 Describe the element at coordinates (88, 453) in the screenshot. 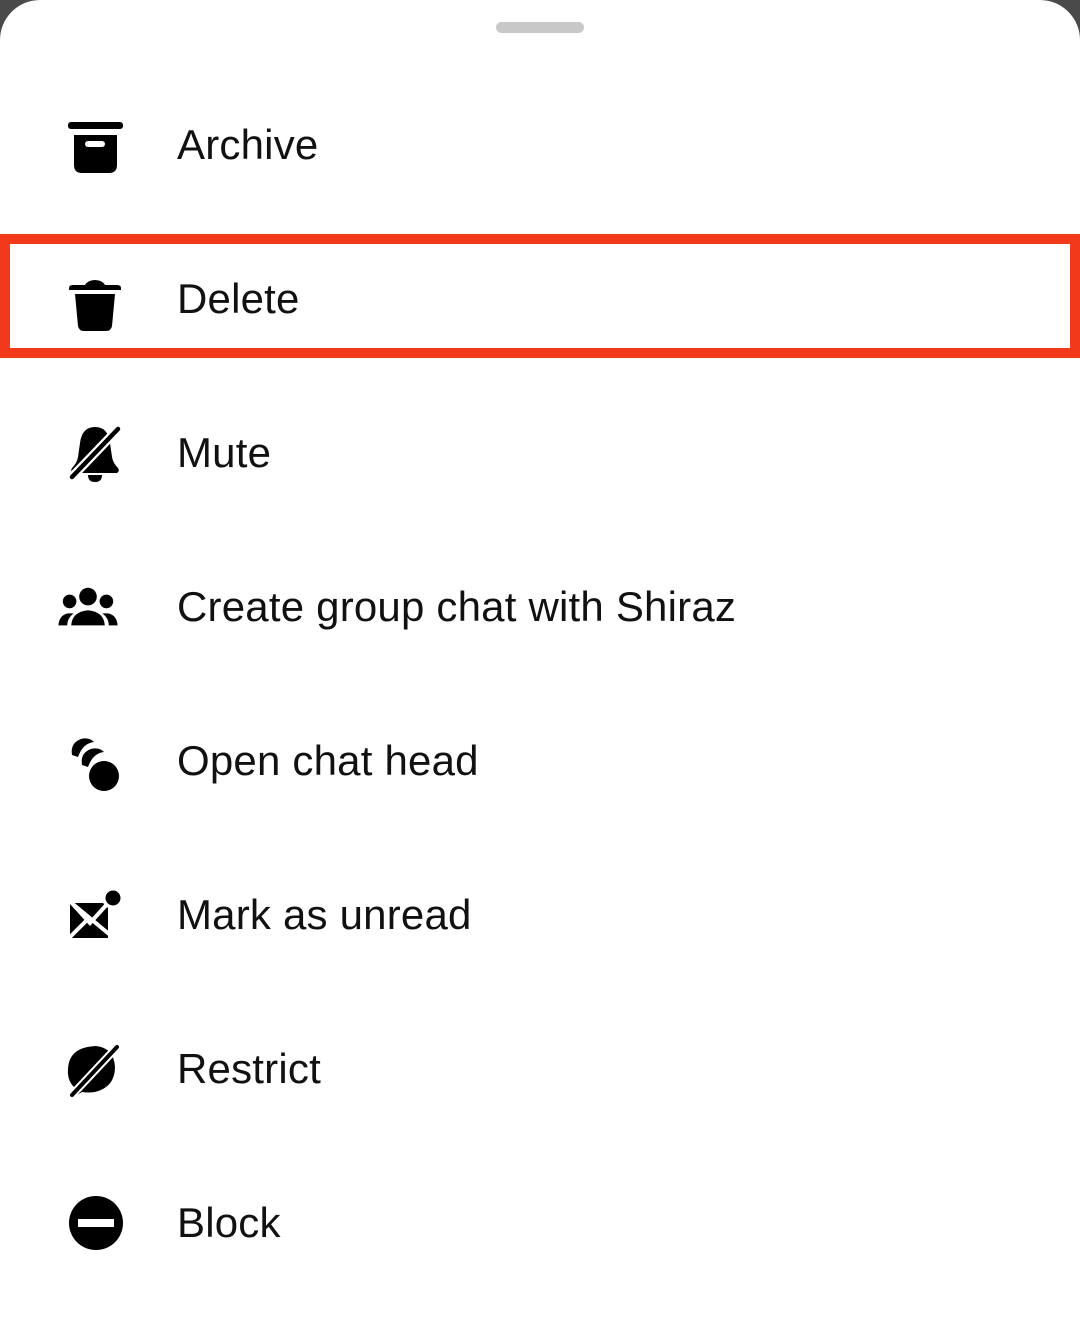

I see `bell-off-icon` at that location.